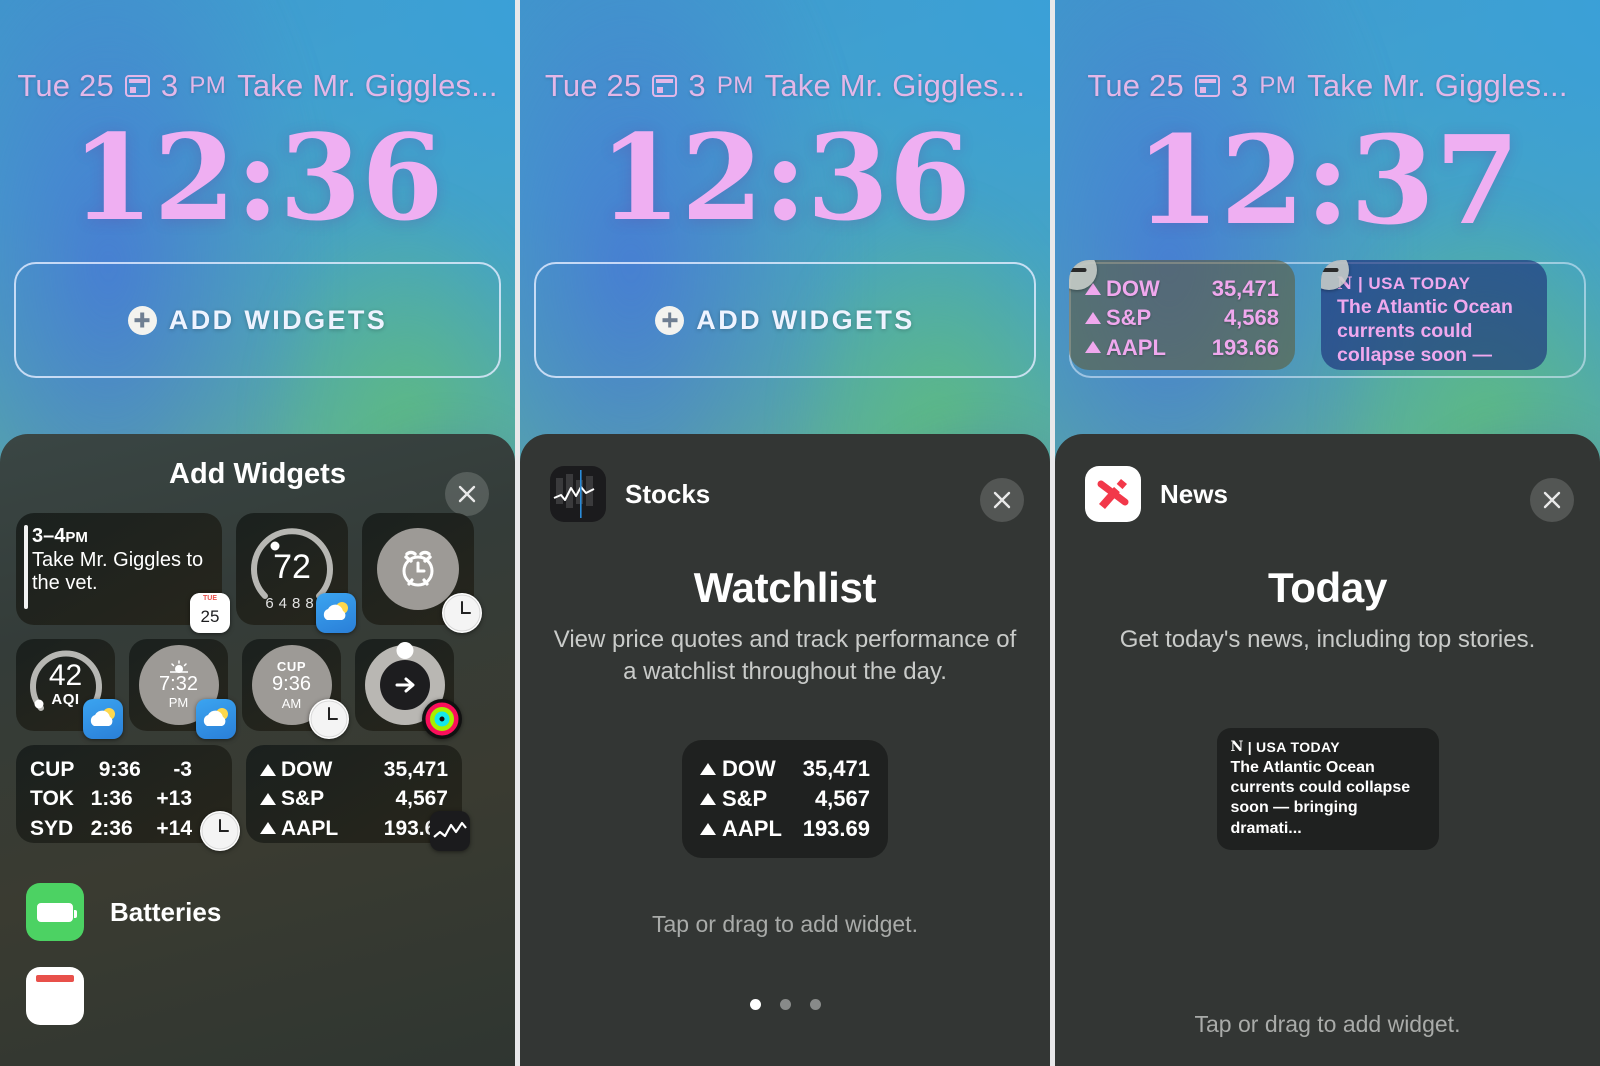 This screenshot has height=1066, width=1600. I want to click on widget-preview: DOW 35,471 S&P 4,567 AAPL 193.69, so click(785, 799).